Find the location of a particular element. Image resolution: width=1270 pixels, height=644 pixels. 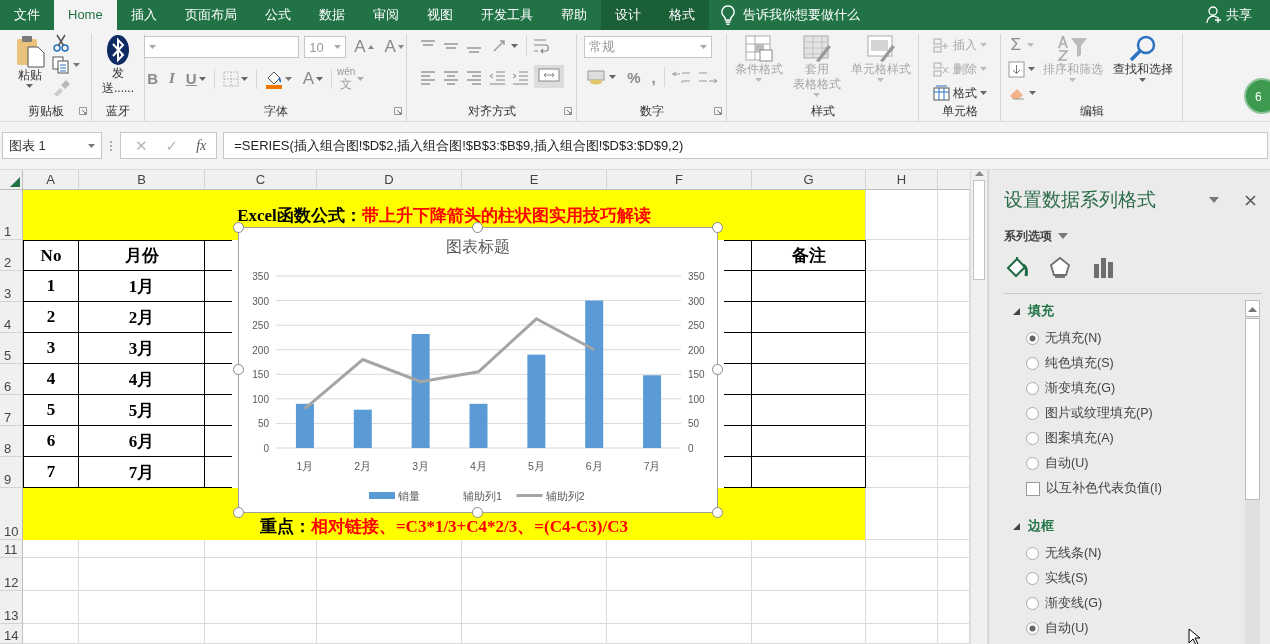

ribbon-tab: 帮助 is located at coordinates (573, 15).